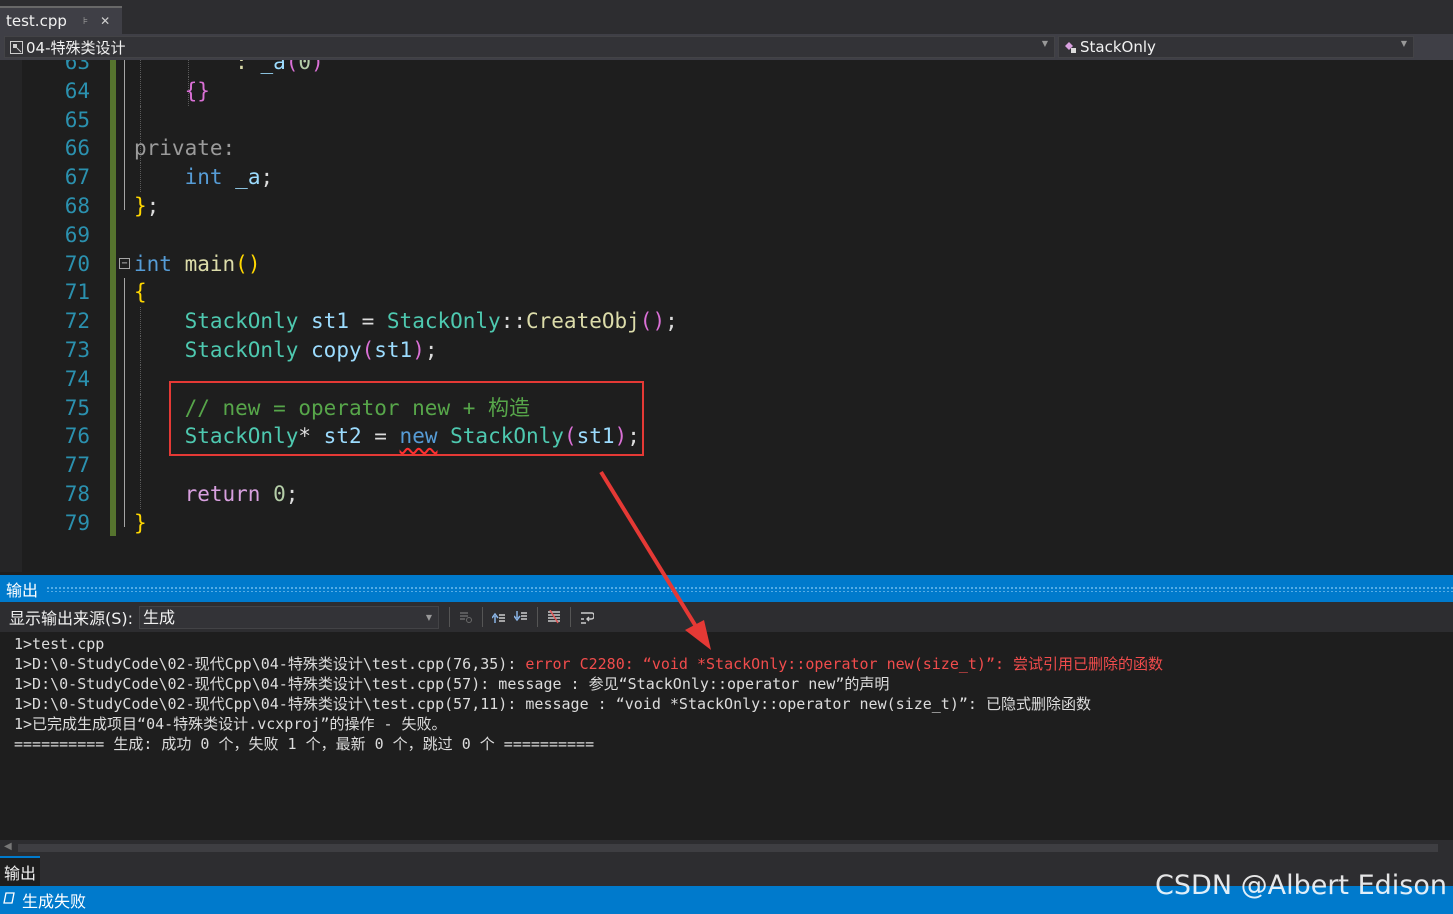 The height and width of the screenshot is (914, 1453). What do you see at coordinates (54, 901) in the screenshot?
I see `status-text: 生成失败` at bounding box center [54, 901].